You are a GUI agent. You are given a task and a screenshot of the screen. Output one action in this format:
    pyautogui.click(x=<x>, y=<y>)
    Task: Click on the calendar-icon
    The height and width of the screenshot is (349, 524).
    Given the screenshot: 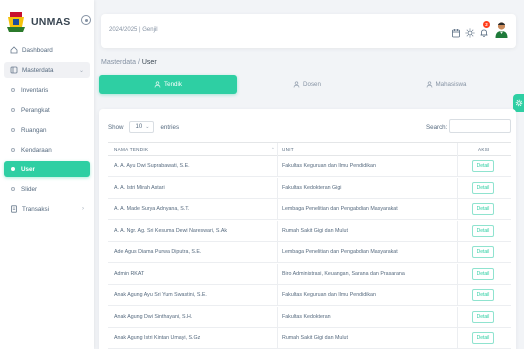 What is the action you would take?
    pyautogui.click(x=456, y=31)
    